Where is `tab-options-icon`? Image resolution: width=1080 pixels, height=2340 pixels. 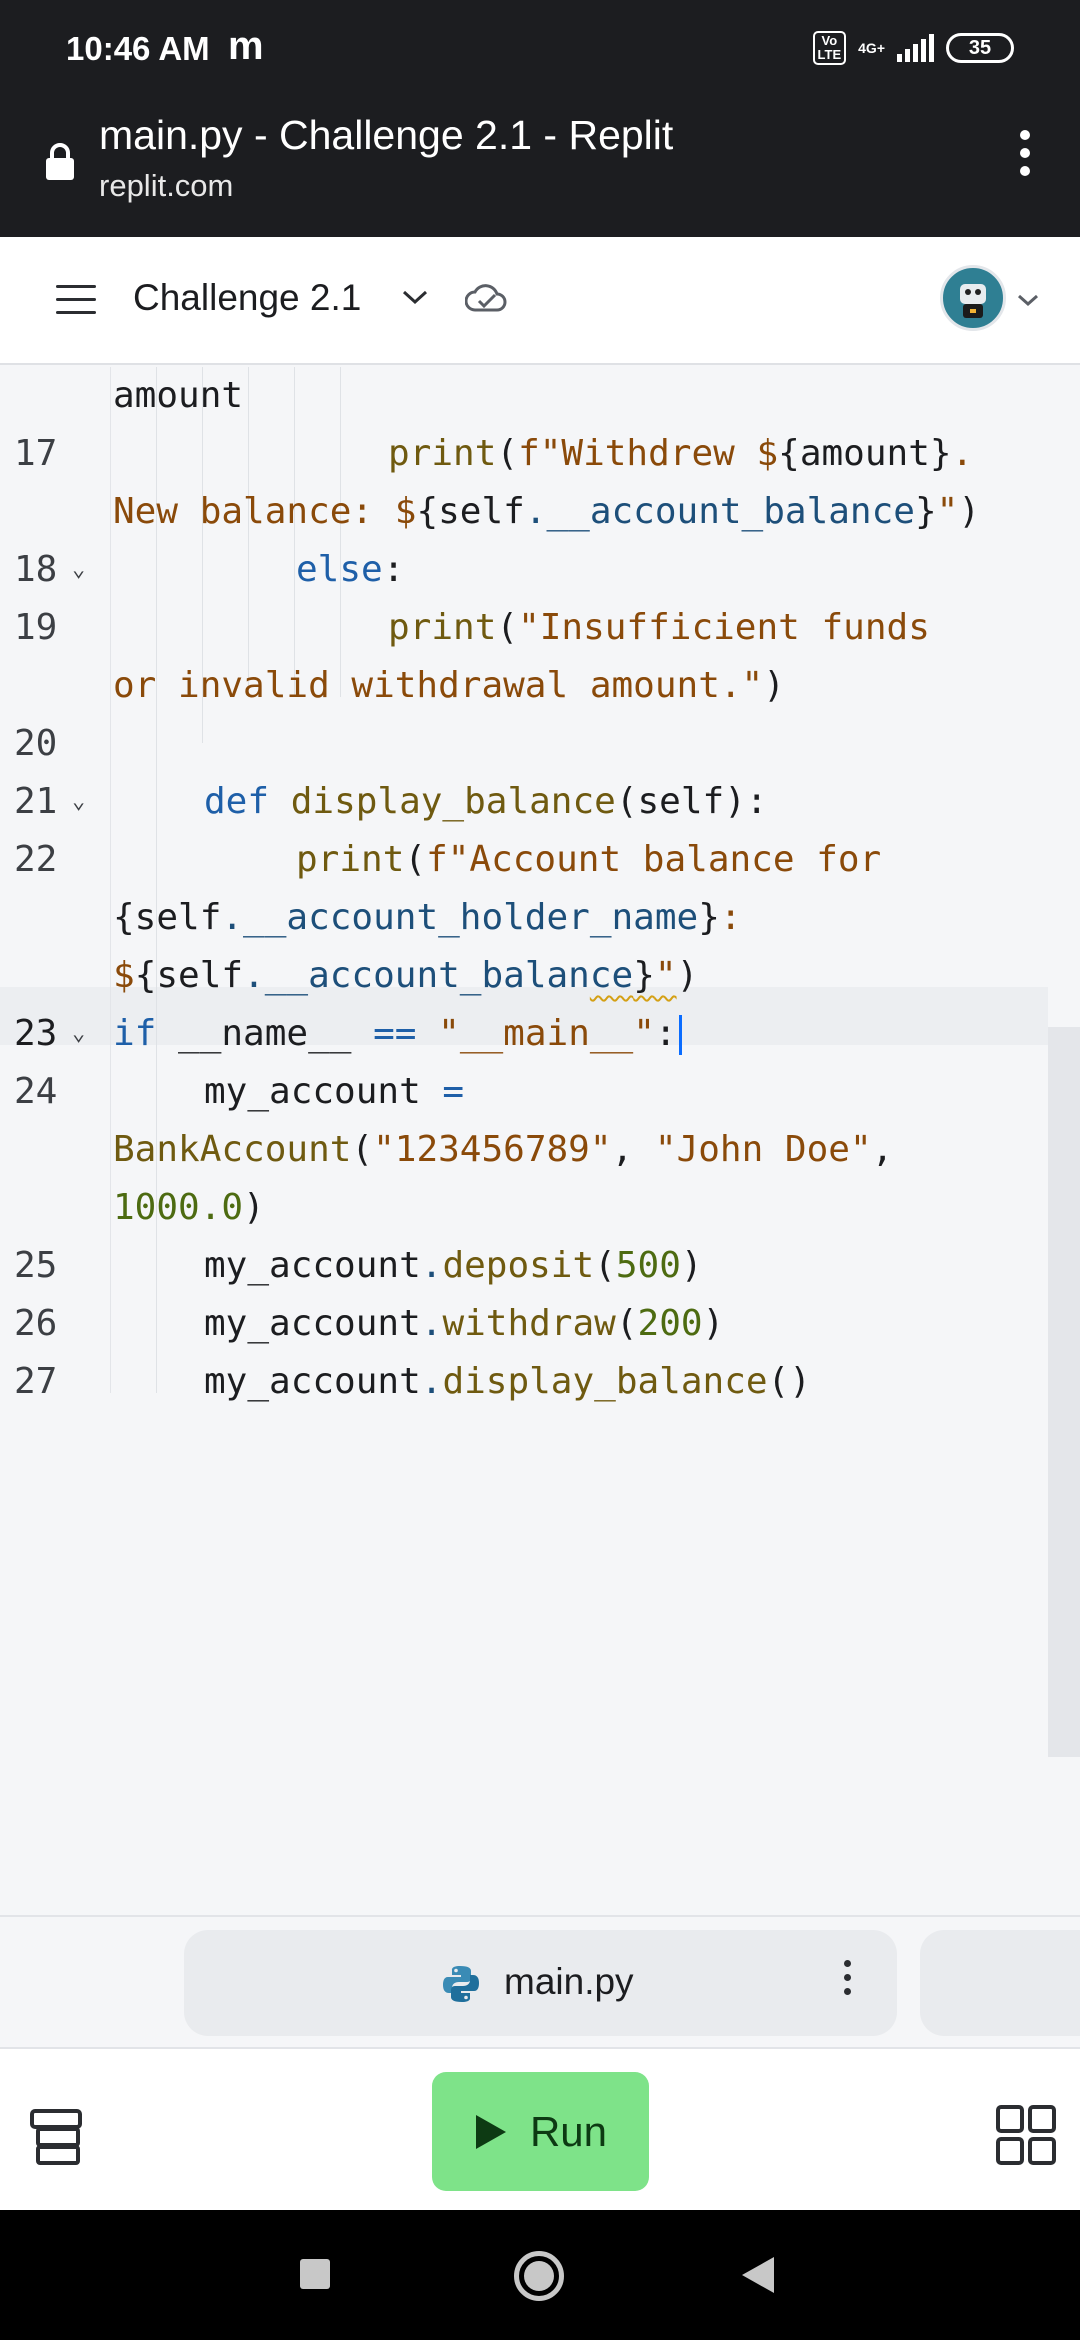 tab-options-icon is located at coordinates (849, 1981).